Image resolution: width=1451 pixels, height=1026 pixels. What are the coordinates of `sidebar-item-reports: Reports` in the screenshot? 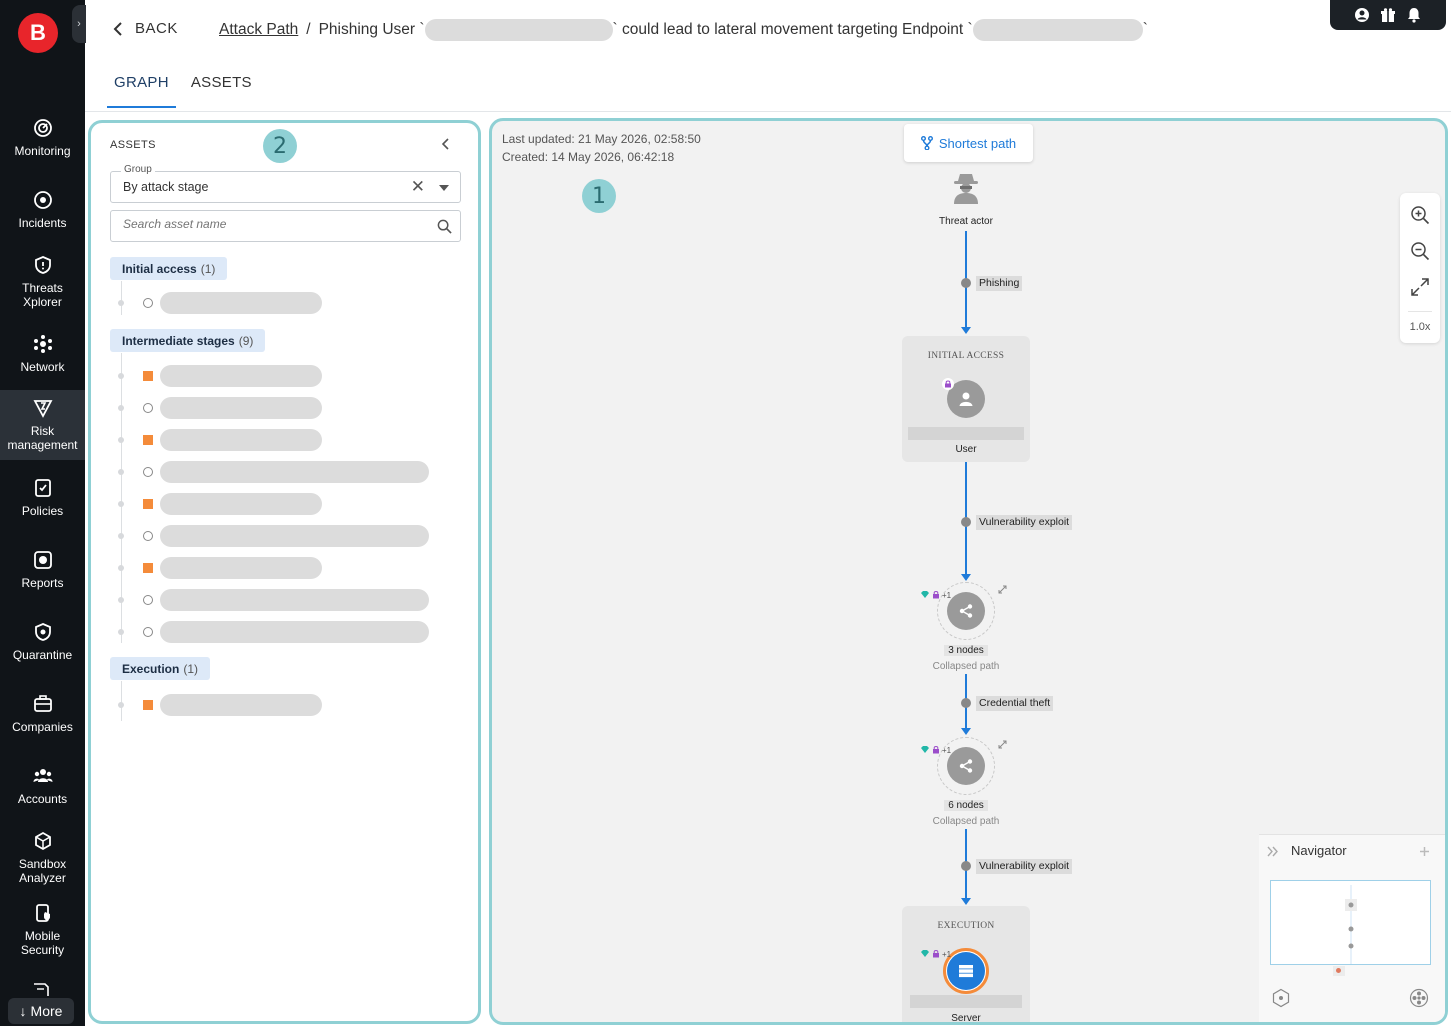 It's located at (42, 576).